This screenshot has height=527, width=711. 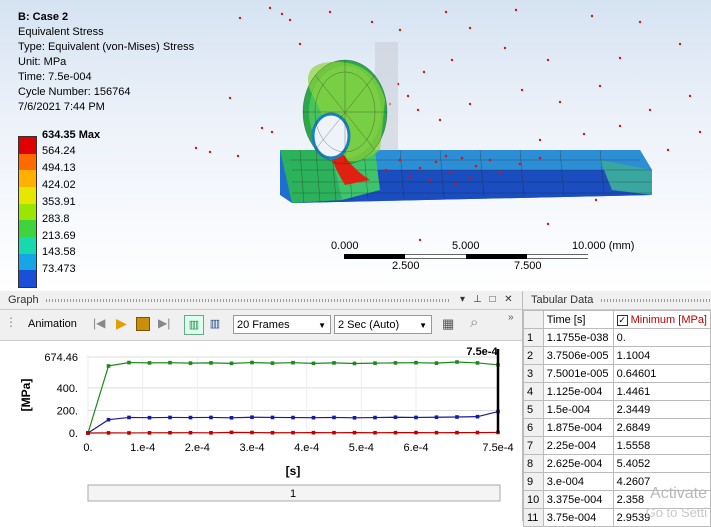 I want to click on table-row: 8 2.625e-004 5.4052, so click(x=617, y=463).